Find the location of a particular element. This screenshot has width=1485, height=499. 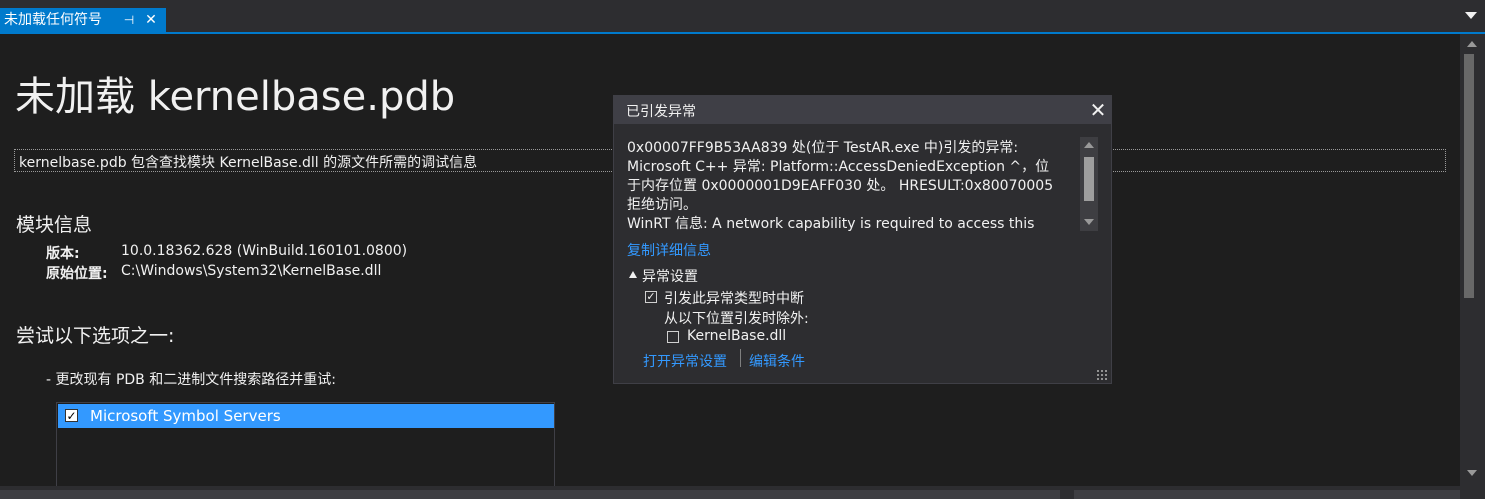

symbol-server-label: Microsoft Symbol Servers is located at coordinates (185, 416).